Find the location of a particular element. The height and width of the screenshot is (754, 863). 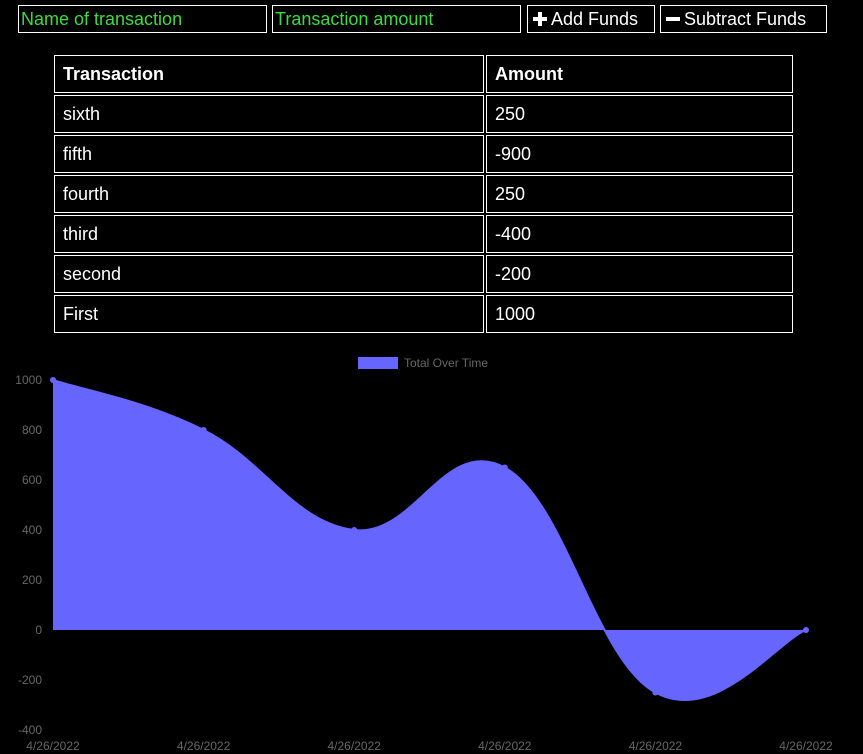

subtract-funds-label: Subtract Funds is located at coordinates (745, 18).